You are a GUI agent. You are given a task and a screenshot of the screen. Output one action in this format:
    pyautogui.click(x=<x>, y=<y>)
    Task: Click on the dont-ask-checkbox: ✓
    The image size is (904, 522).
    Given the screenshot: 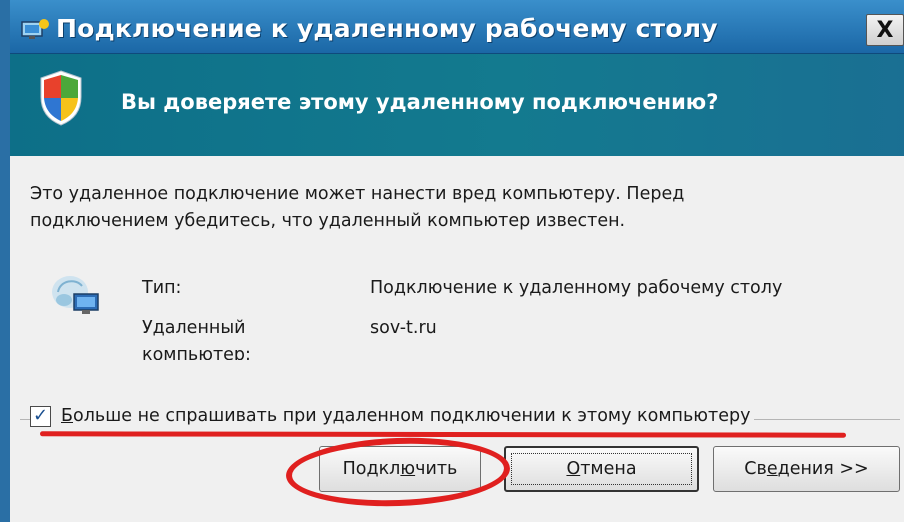 What is the action you would take?
    pyautogui.click(x=40, y=416)
    